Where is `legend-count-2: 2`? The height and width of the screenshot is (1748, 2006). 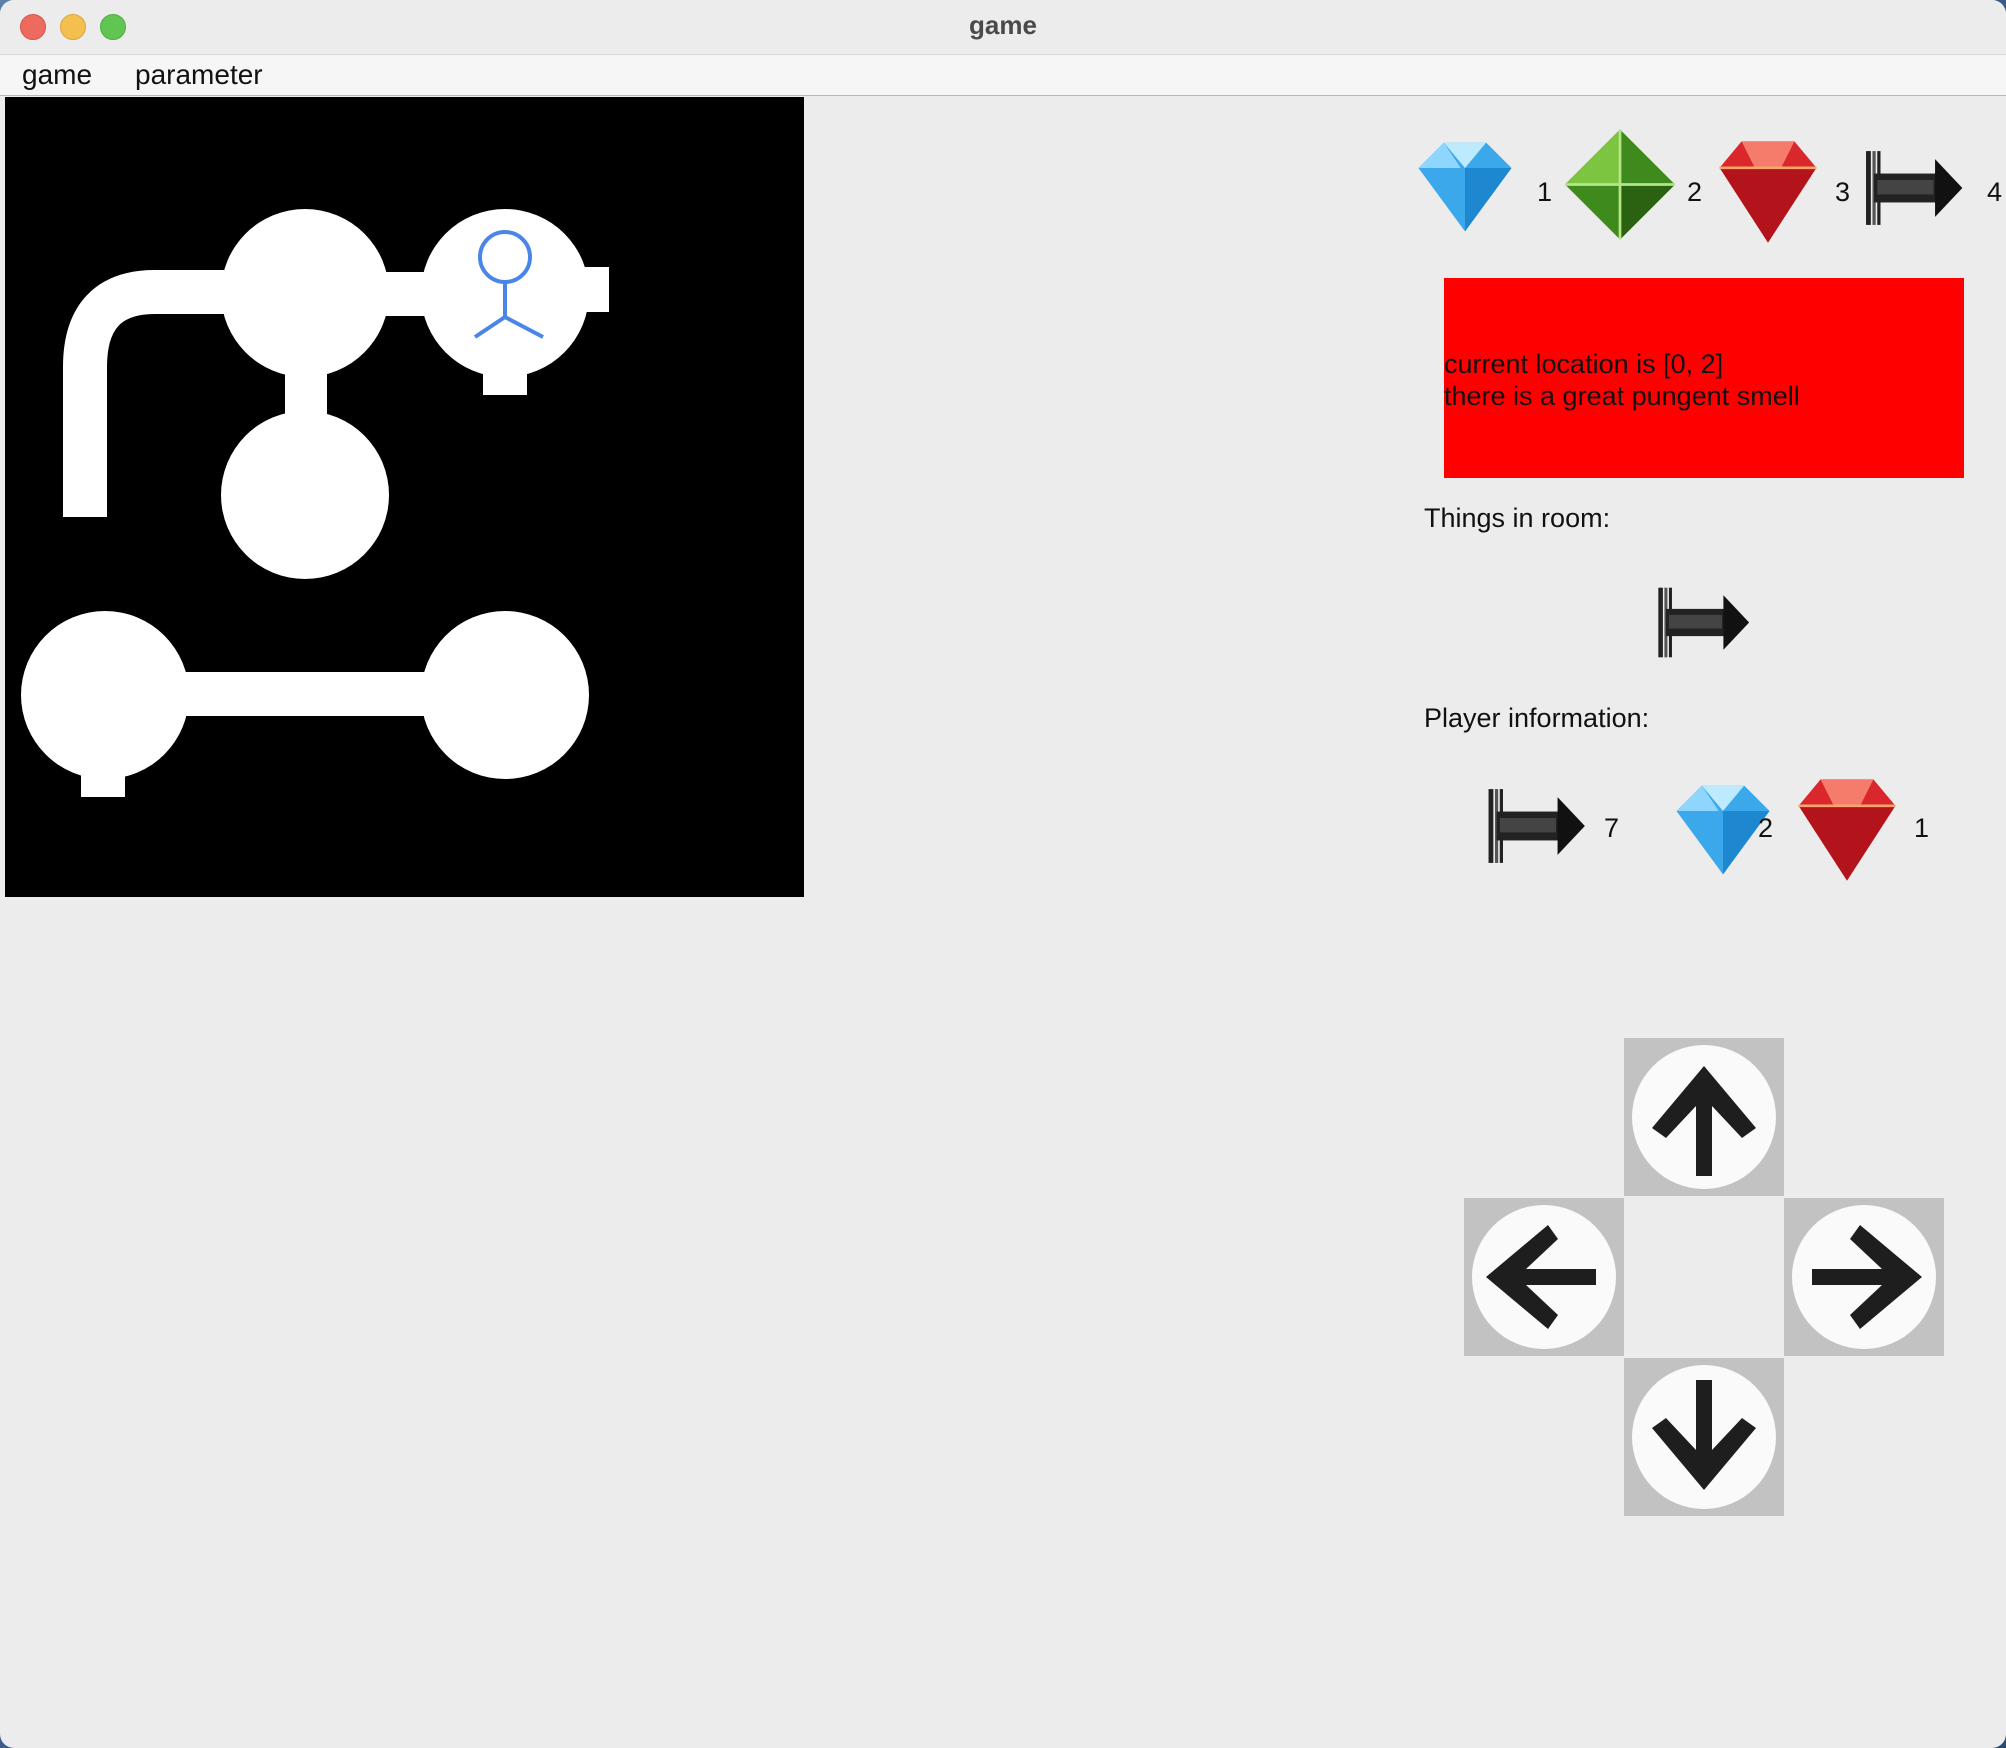
legend-count-2: 2 is located at coordinates (1695, 192).